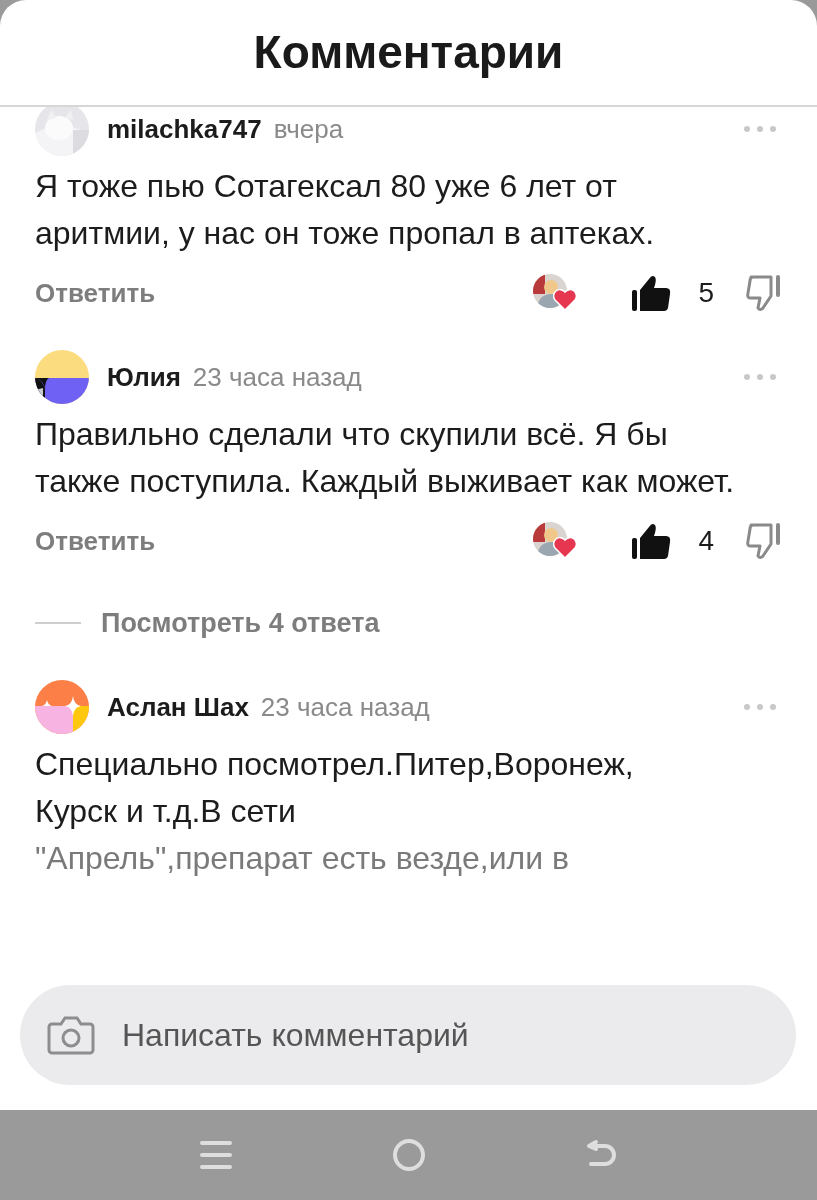 Image resolution: width=817 pixels, height=1200 pixels. Describe the element at coordinates (706, 293) in the screenshot. I see `like-count: 5` at that location.